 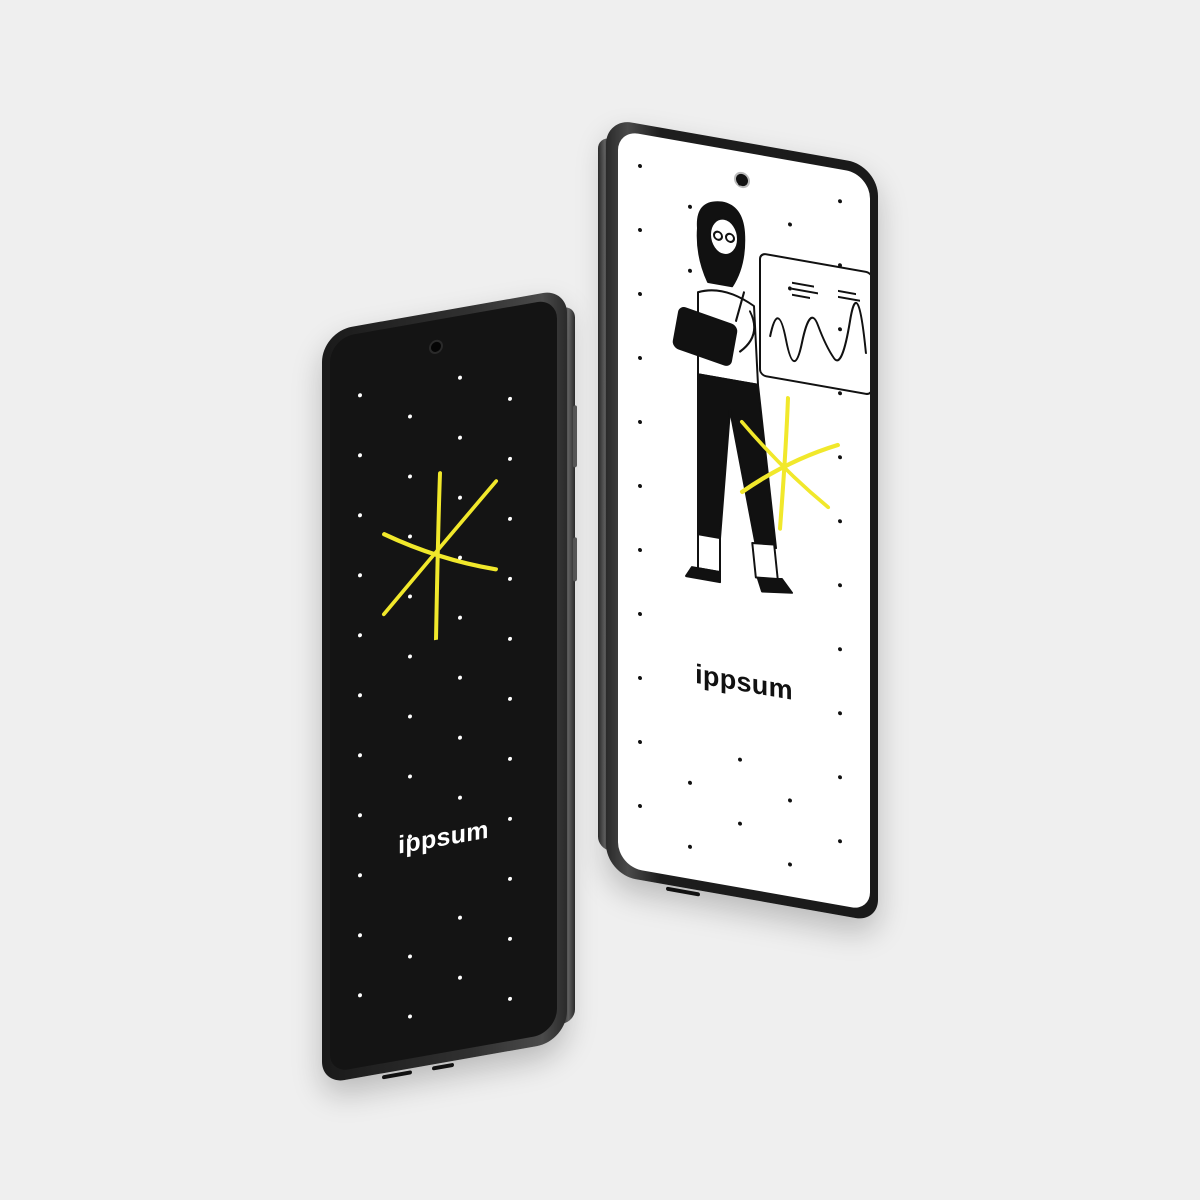 What do you see at coordinates (436, 347) in the screenshot?
I see `front-camera-icon` at bounding box center [436, 347].